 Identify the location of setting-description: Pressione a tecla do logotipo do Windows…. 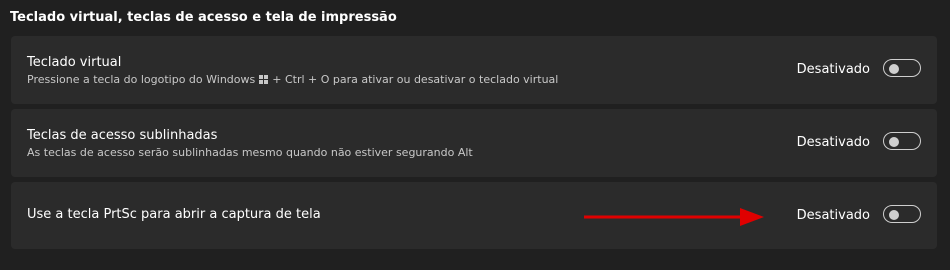
(292, 79).